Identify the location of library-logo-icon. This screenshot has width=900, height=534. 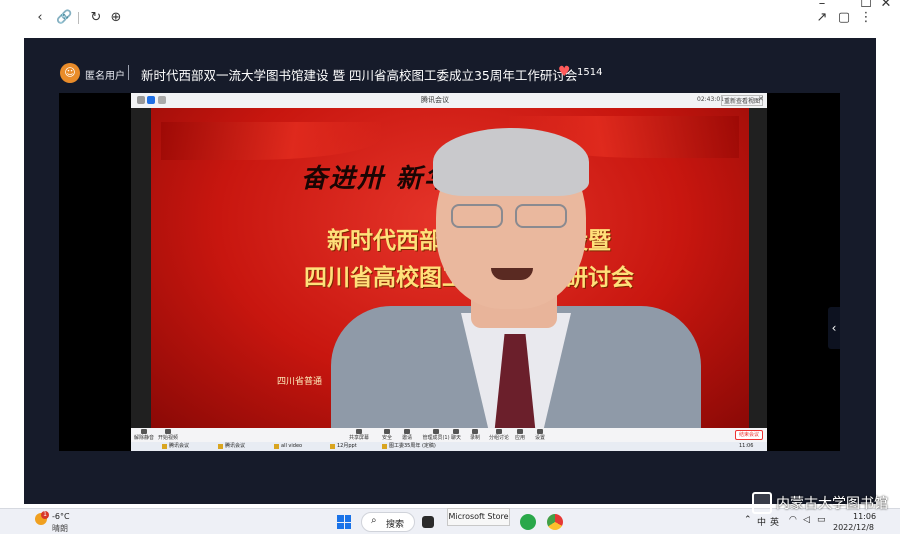
(762, 503).